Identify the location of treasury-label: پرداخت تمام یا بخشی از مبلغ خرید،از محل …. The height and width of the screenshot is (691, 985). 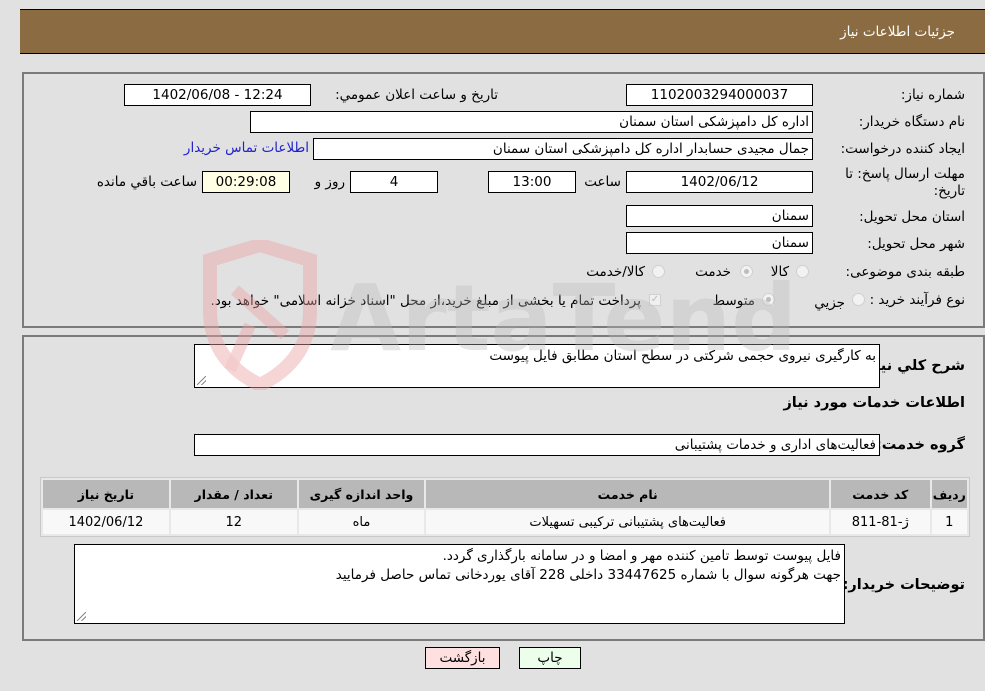
(425, 301).